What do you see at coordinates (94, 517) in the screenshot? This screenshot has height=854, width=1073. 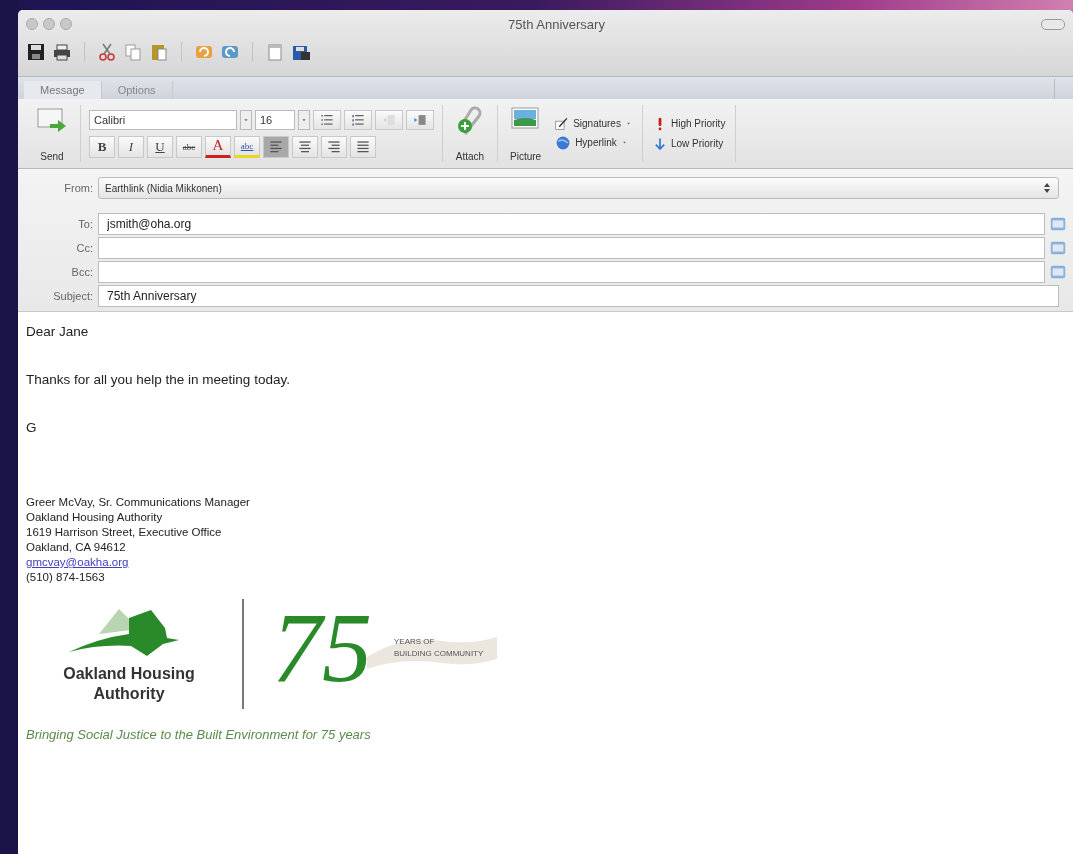 I see `signature-line: Oakland Housing Authority` at bounding box center [94, 517].